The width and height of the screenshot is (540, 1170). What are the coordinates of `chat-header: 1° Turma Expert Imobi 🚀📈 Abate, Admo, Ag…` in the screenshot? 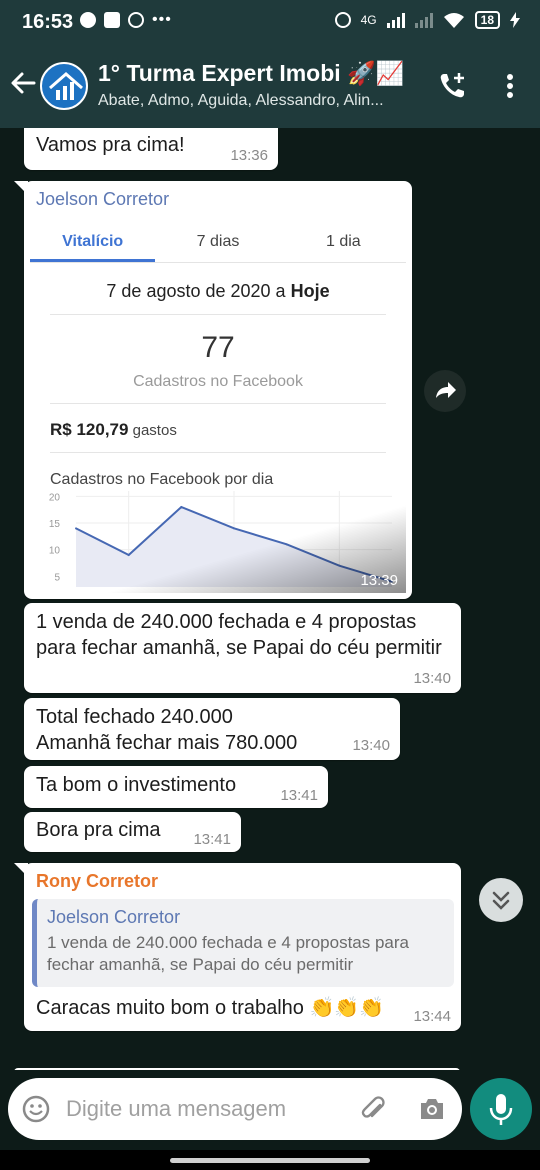 It's located at (270, 86).